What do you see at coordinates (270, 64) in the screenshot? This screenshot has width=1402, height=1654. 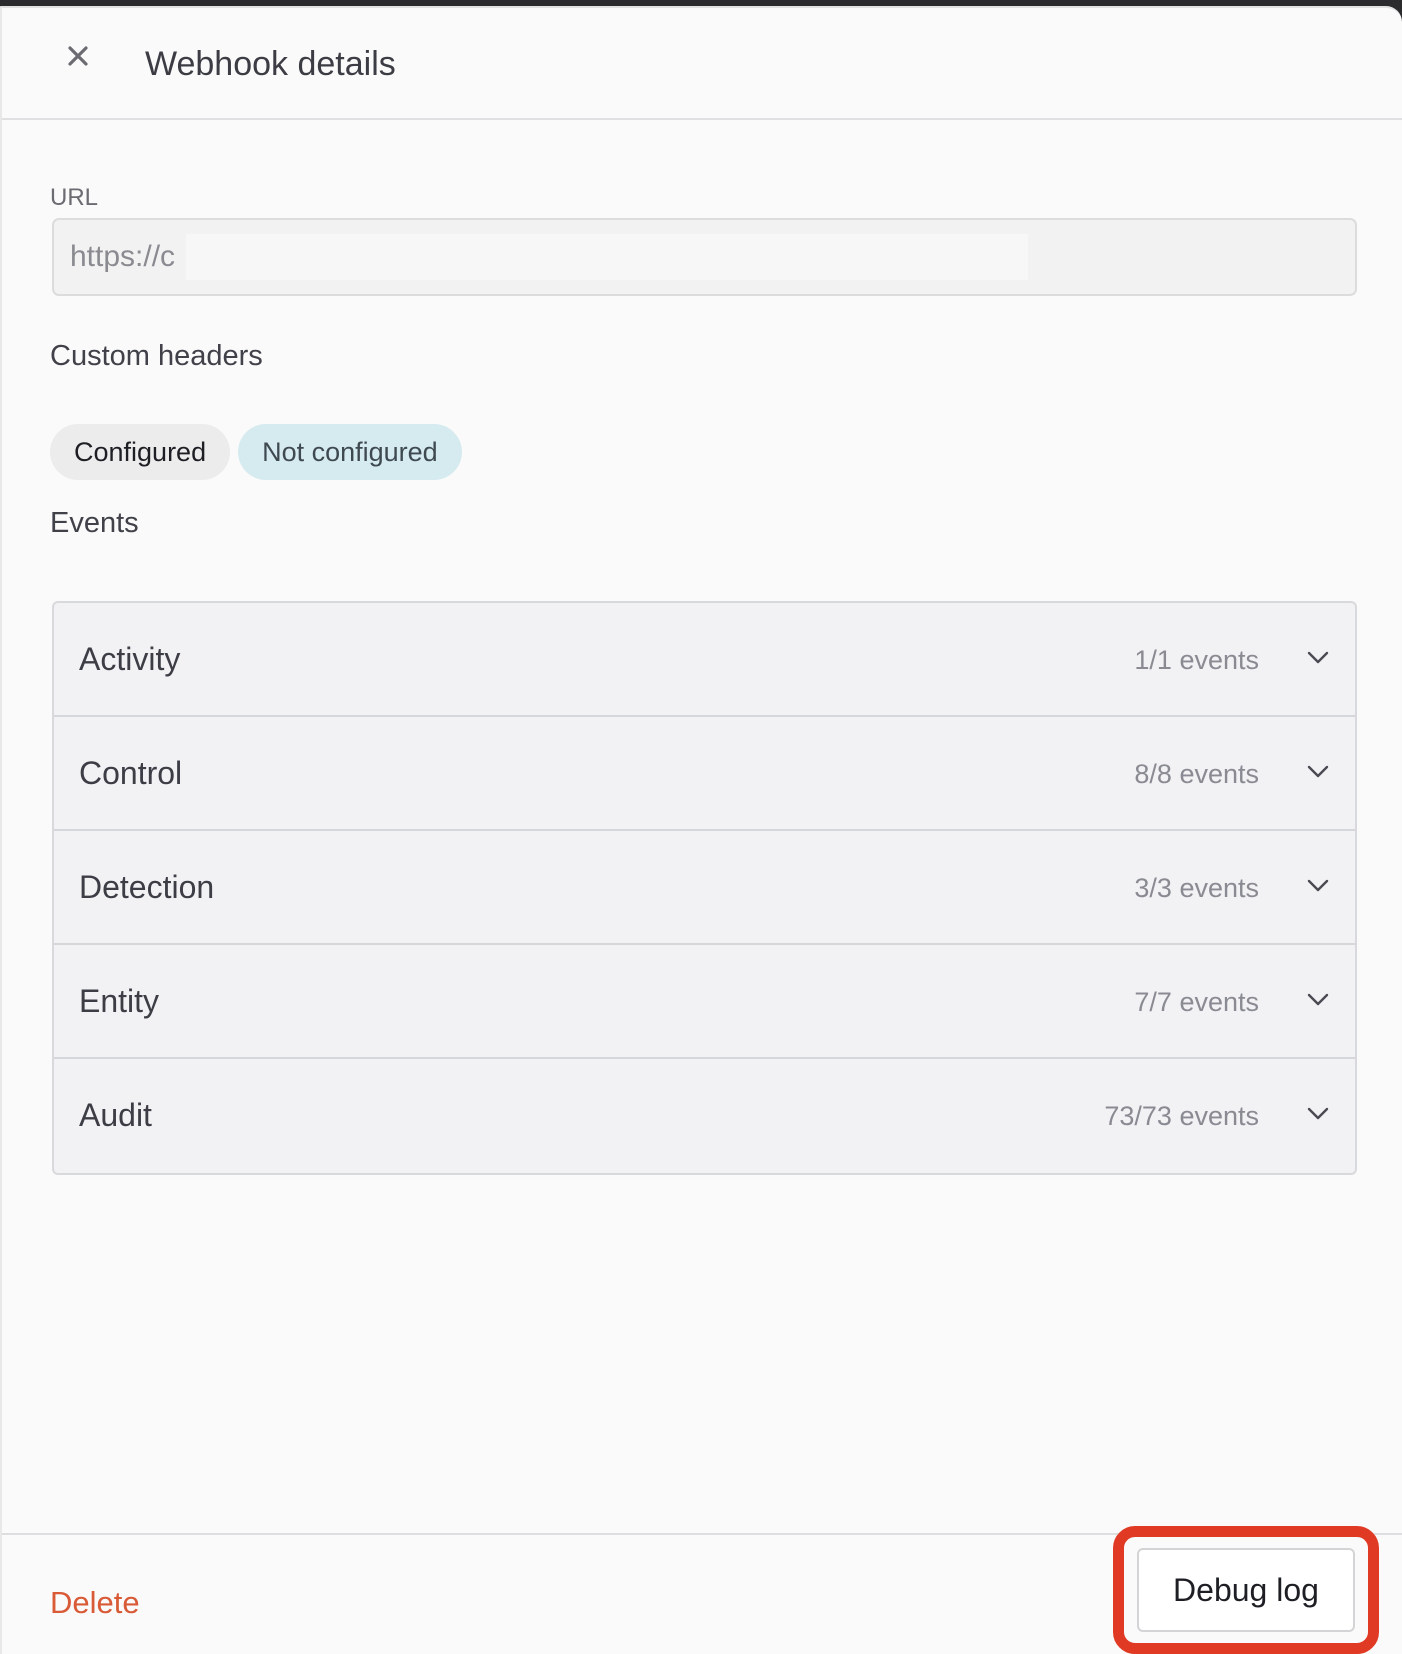 I see `page-title: Webhook details` at bounding box center [270, 64].